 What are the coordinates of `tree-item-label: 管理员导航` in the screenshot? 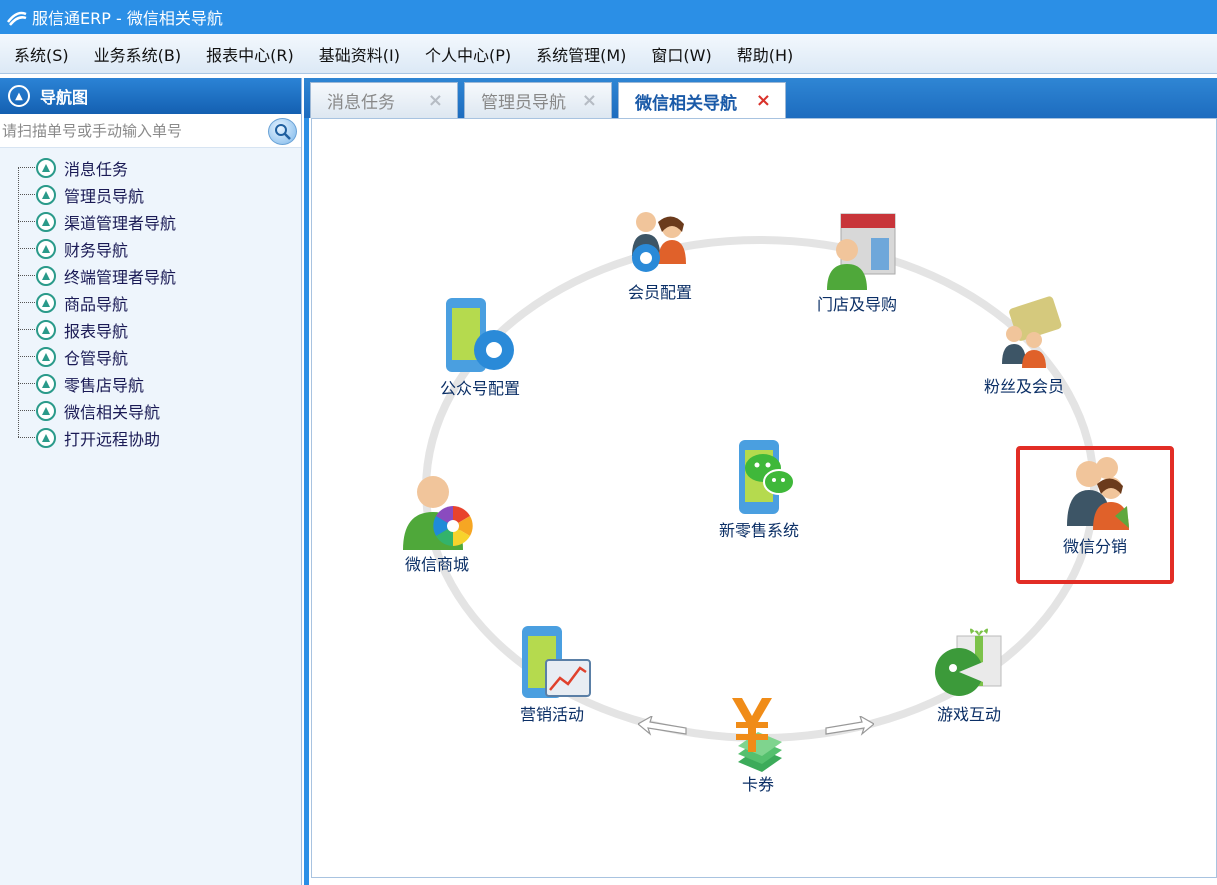 It's located at (104, 196).